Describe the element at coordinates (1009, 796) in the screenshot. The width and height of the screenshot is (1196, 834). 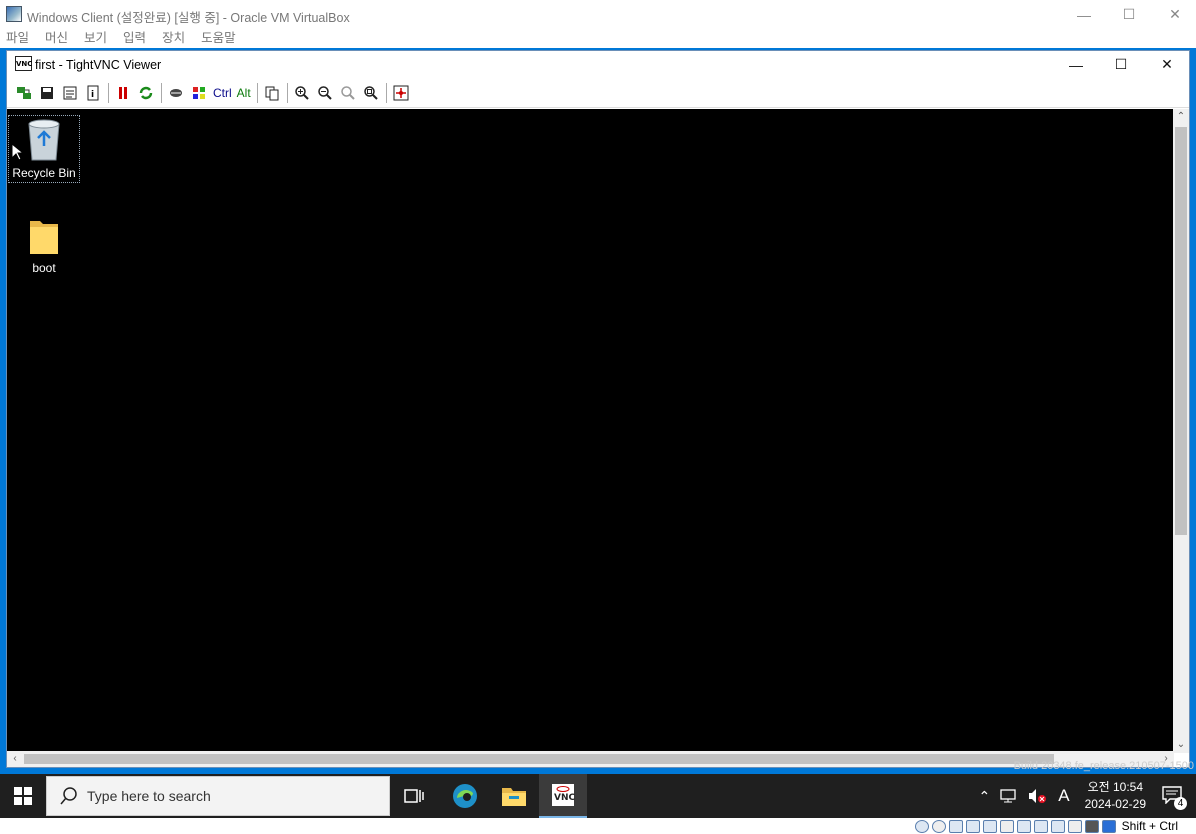
I see `network-icon` at that location.